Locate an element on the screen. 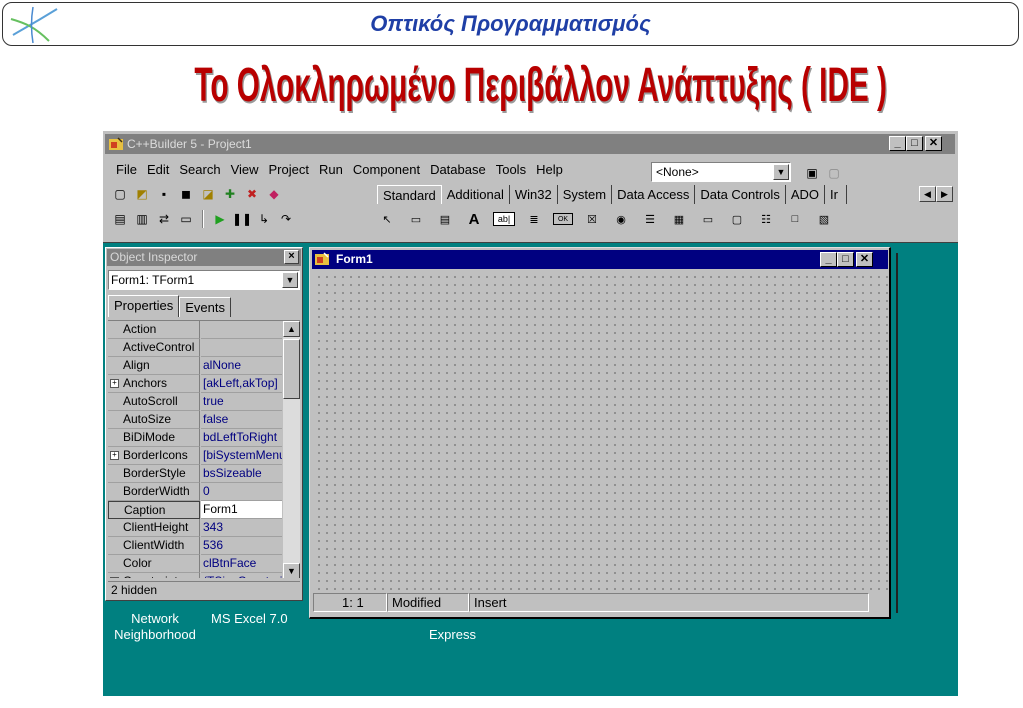 This screenshot has height=708, width=1023. action-list-icon: ▧ is located at coordinates (824, 219).